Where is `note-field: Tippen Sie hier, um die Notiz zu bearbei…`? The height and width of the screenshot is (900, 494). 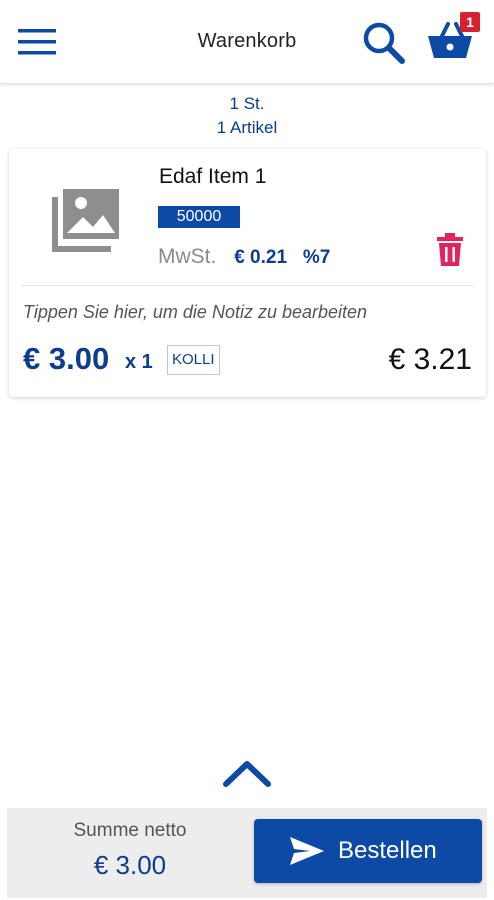
note-field: Tippen Sie hier, um die Notiz zu bearbei… is located at coordinates (195, 312).